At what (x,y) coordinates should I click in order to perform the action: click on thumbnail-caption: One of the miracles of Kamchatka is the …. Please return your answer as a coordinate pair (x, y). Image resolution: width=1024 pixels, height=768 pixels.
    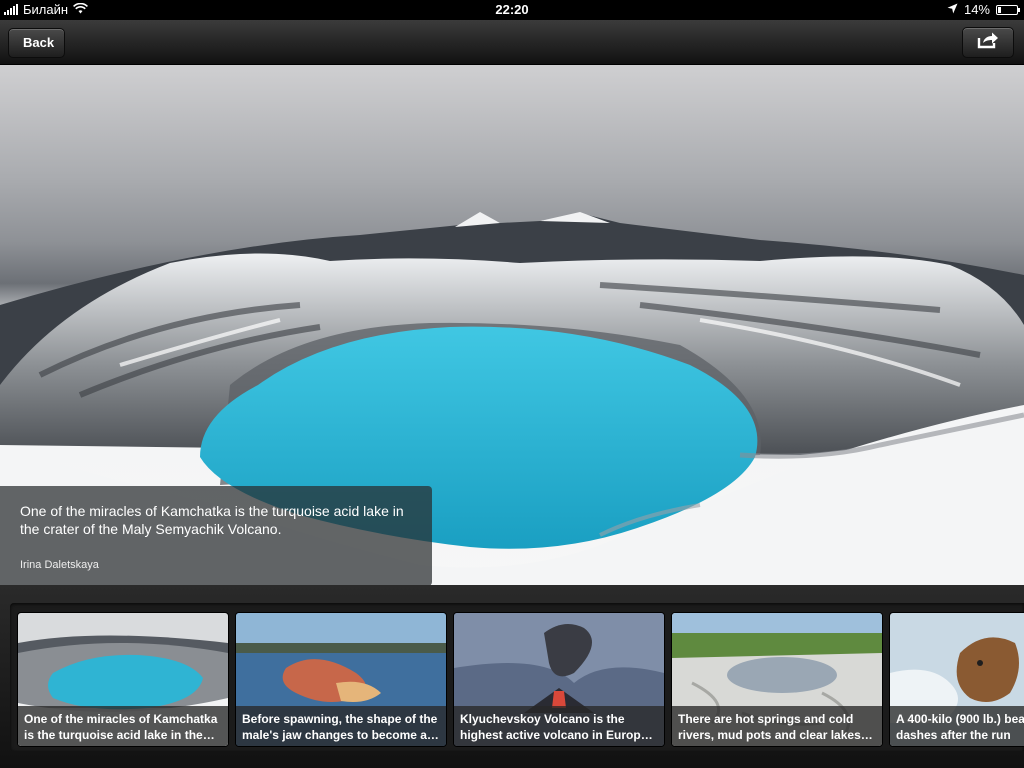
    Looking at the image, I should click on (123, 726).